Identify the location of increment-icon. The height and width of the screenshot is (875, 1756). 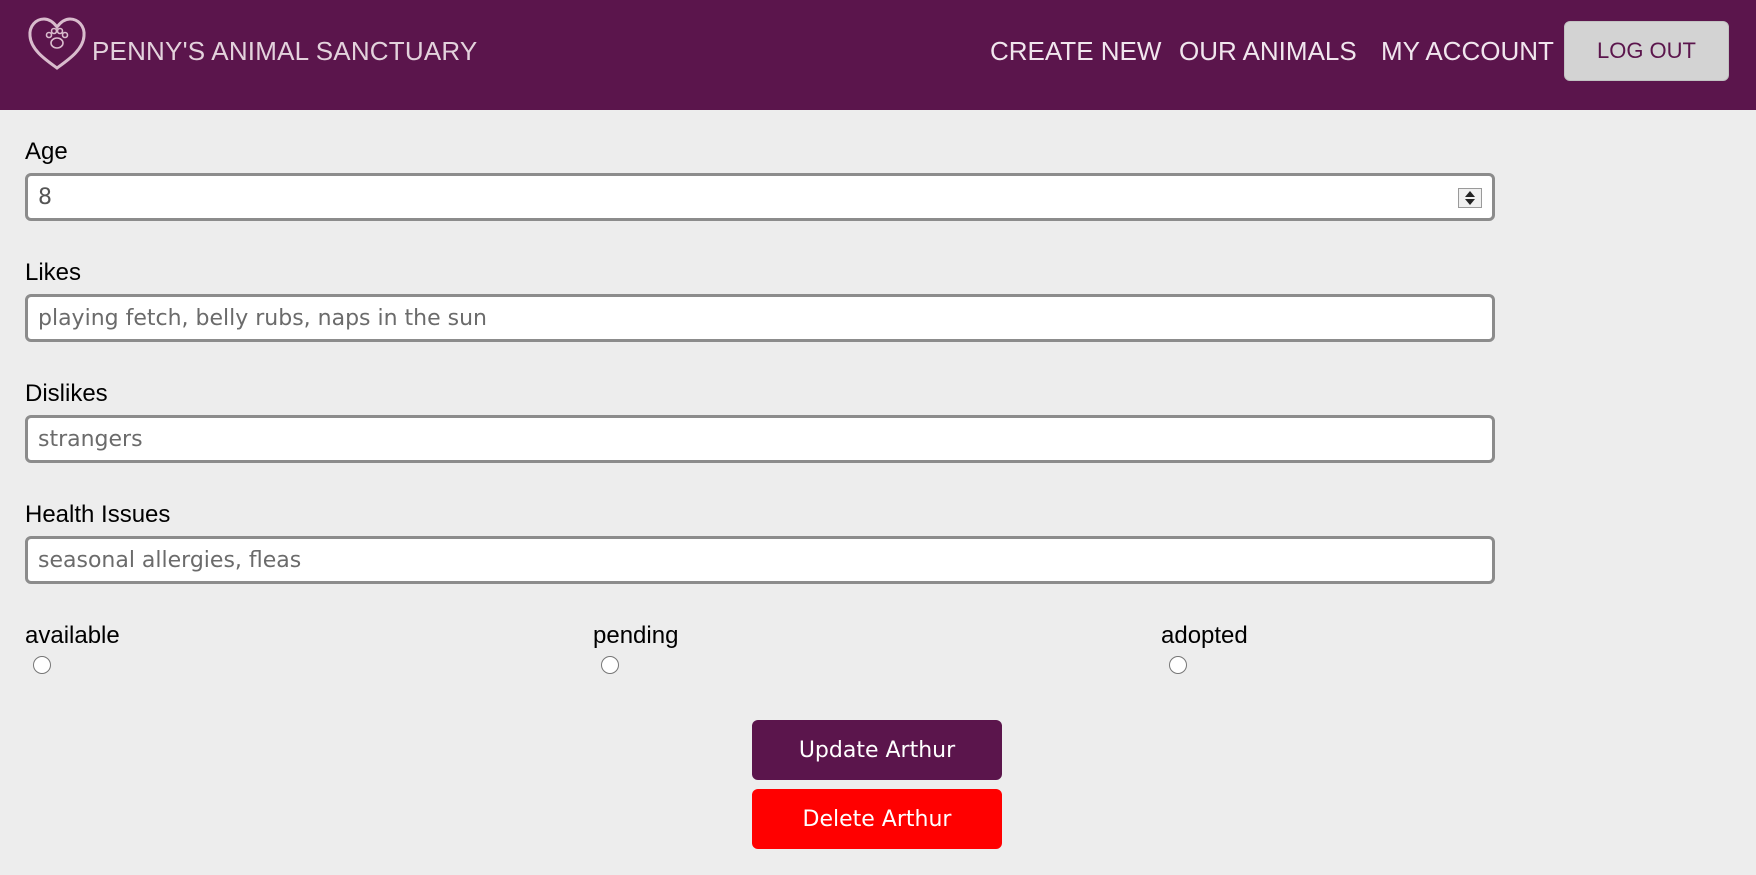
(1470, 194).